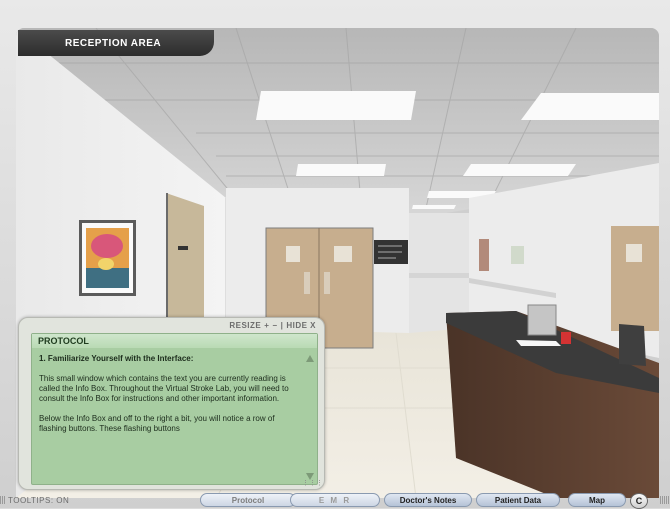 This screenshot has height=509, width=670. What do you see at coordinates (639, 501) in the screenshot?
I see `c-button: C` at bounding box center [639, 501].